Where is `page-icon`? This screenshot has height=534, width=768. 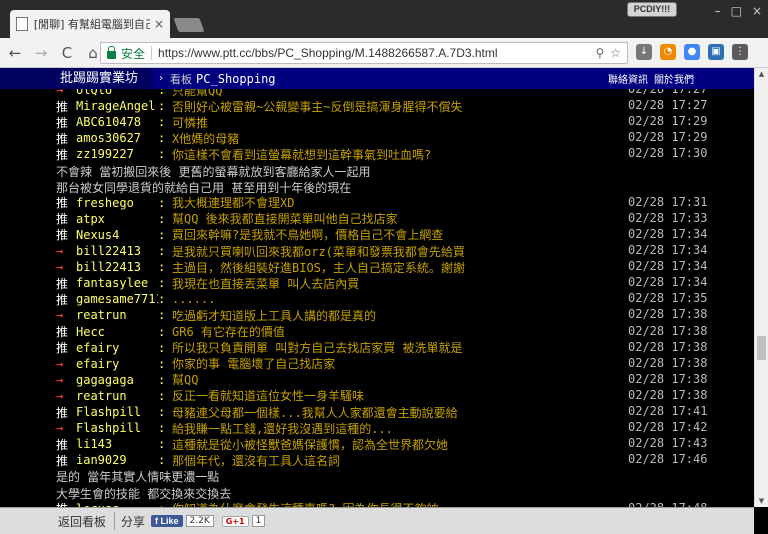
page-icon is located at coordinates (22, 24).